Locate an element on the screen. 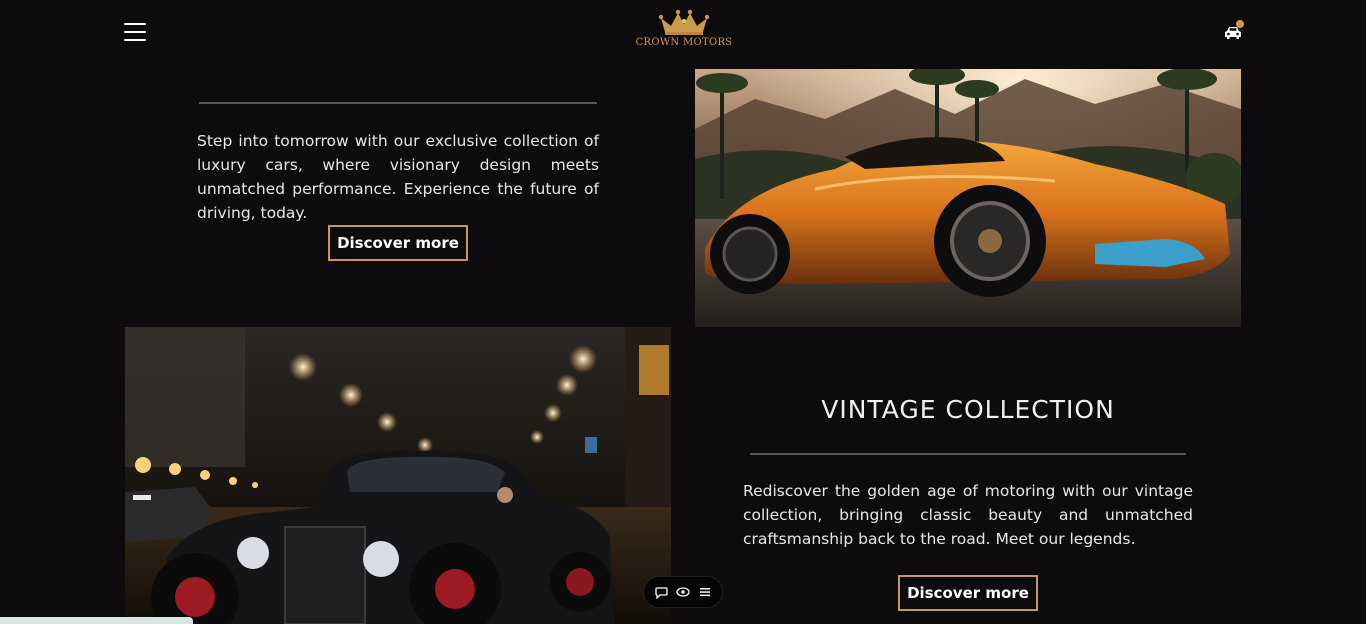  eye-icon is located at coordinates (683, 592).